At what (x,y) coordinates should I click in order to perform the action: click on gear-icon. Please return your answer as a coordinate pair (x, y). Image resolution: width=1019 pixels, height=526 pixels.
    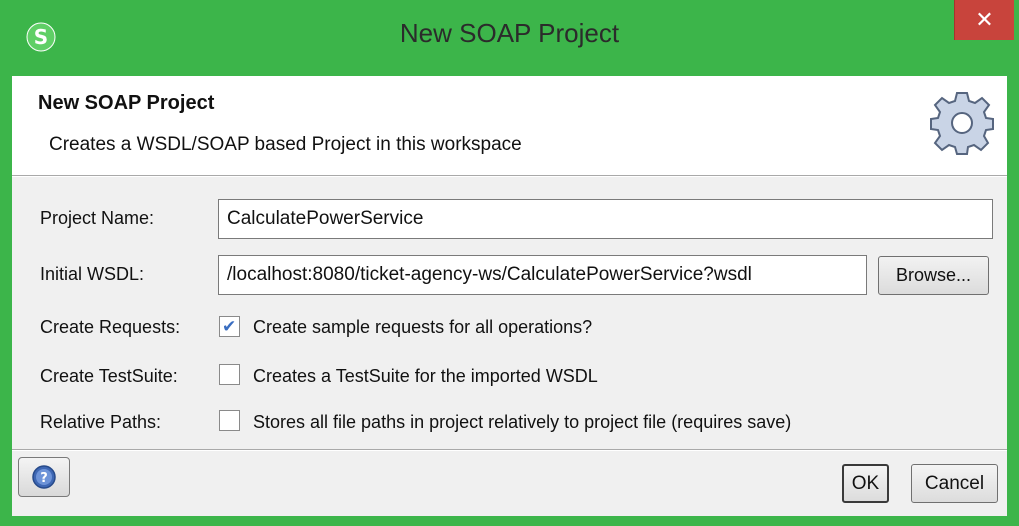
    Looking at the image, I should click on (962, 123).